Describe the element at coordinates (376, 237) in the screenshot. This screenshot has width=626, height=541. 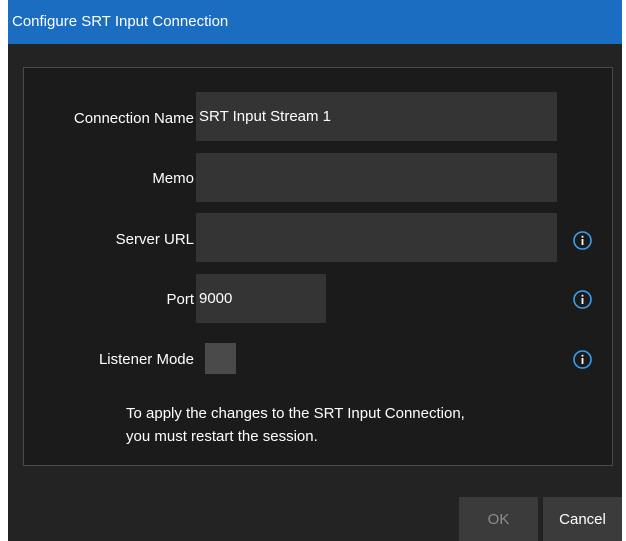
I see `server-url-input` at that location.